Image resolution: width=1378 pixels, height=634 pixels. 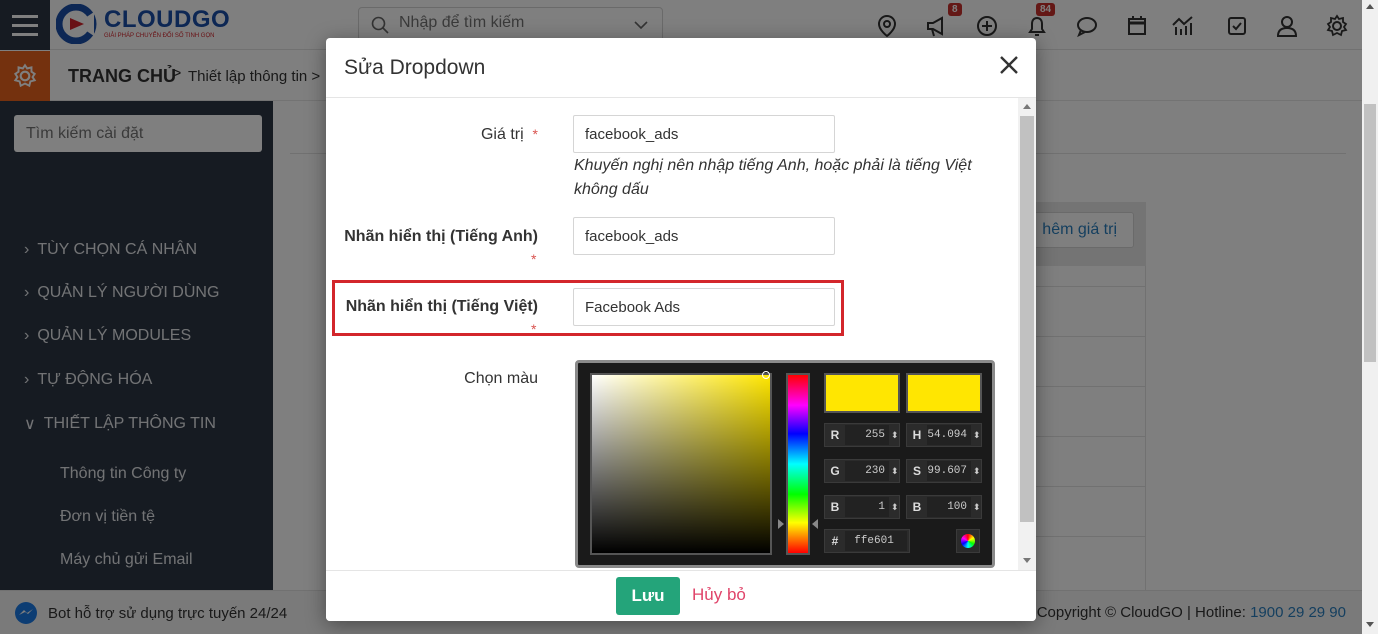 I want to click on green-input: G 230 ⬍, so click(x=862, y=471).